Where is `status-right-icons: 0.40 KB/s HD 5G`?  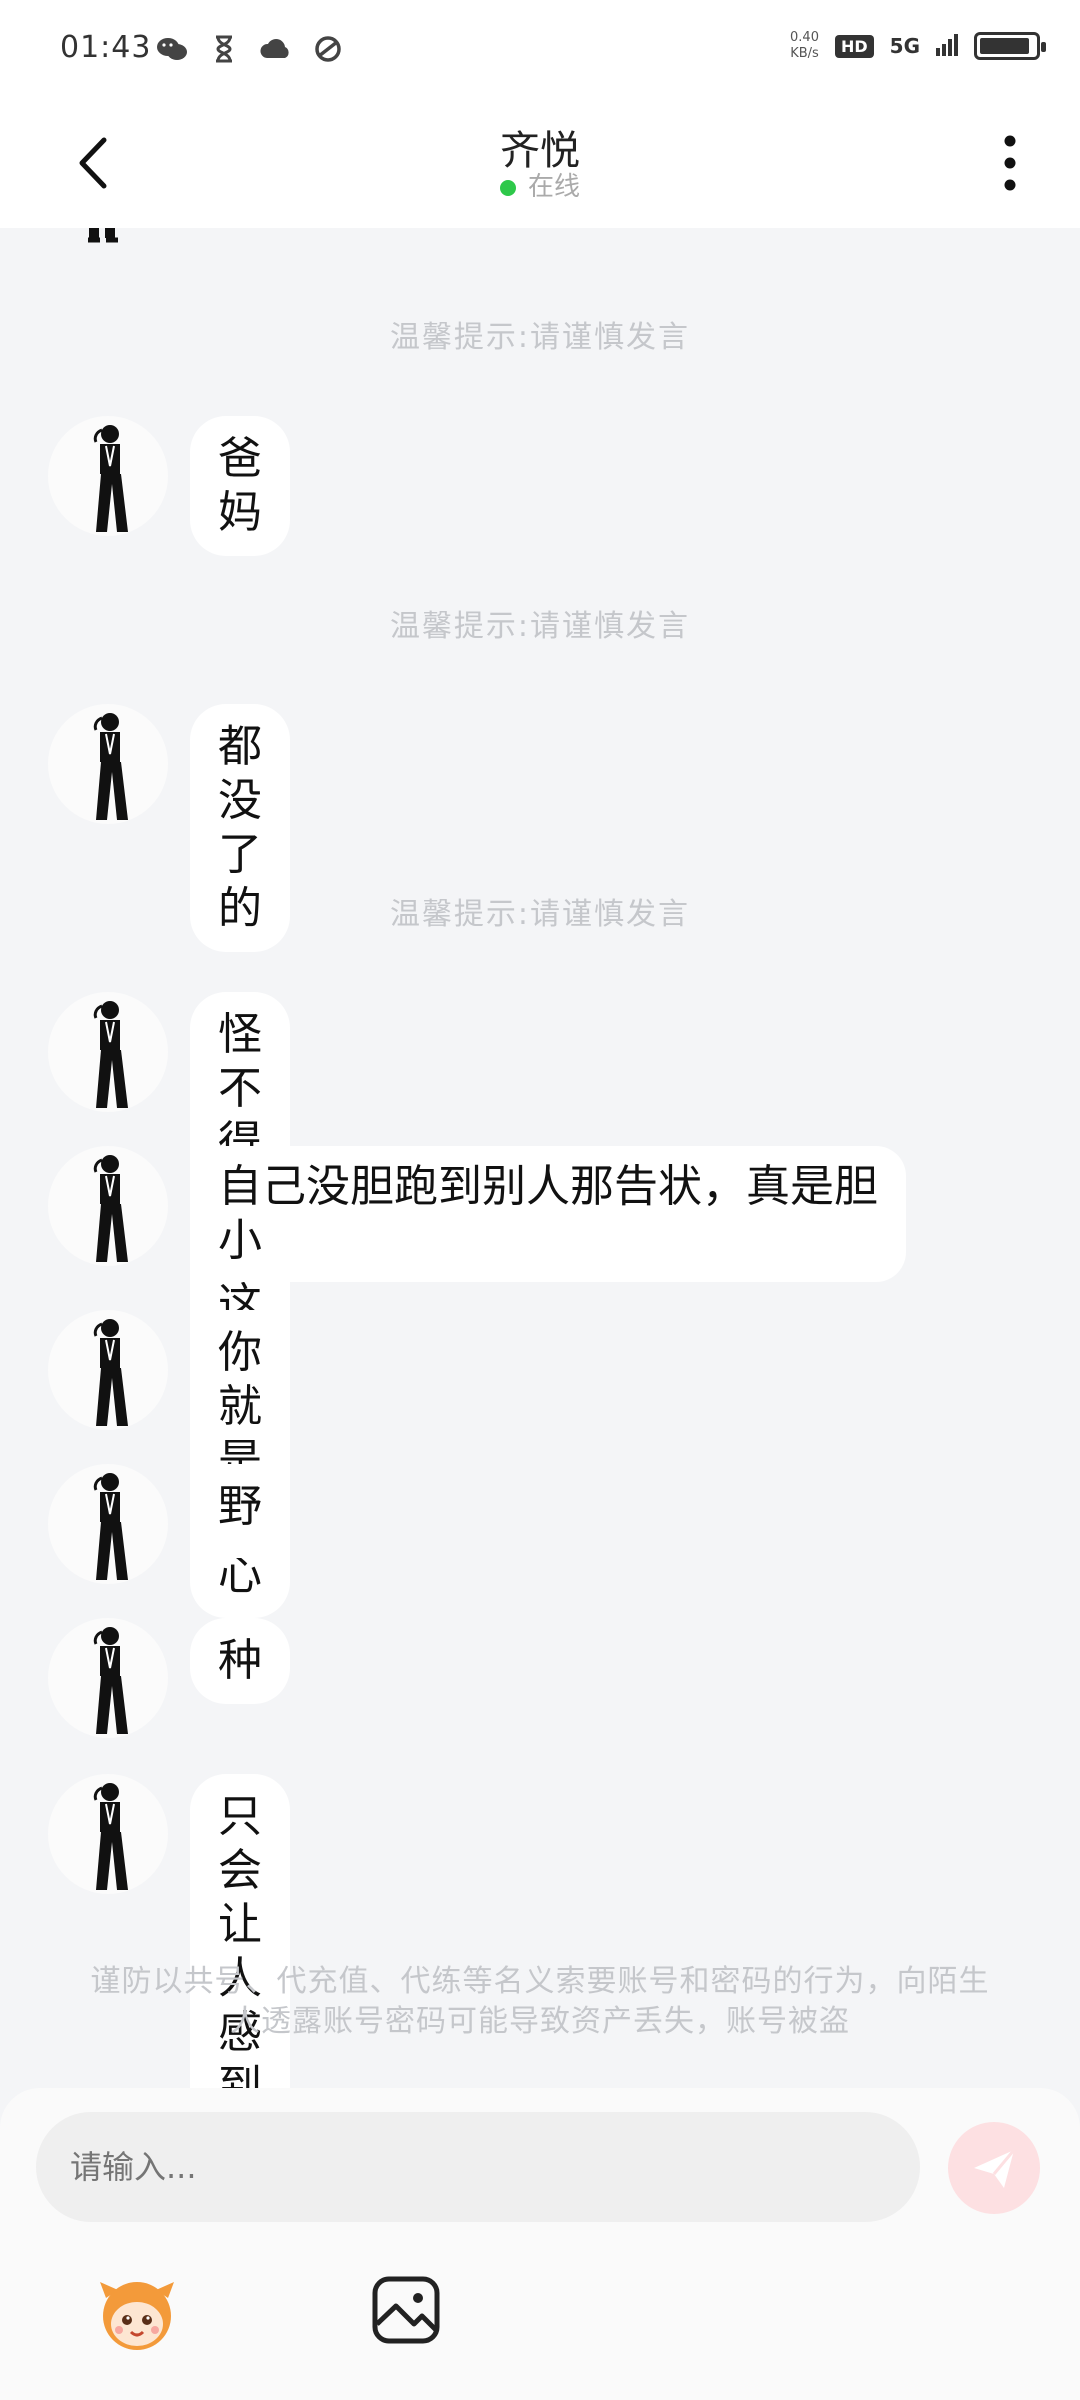
status-right-icons: 0.40 KB/s HD 5G is located at coordinates (918, 46).